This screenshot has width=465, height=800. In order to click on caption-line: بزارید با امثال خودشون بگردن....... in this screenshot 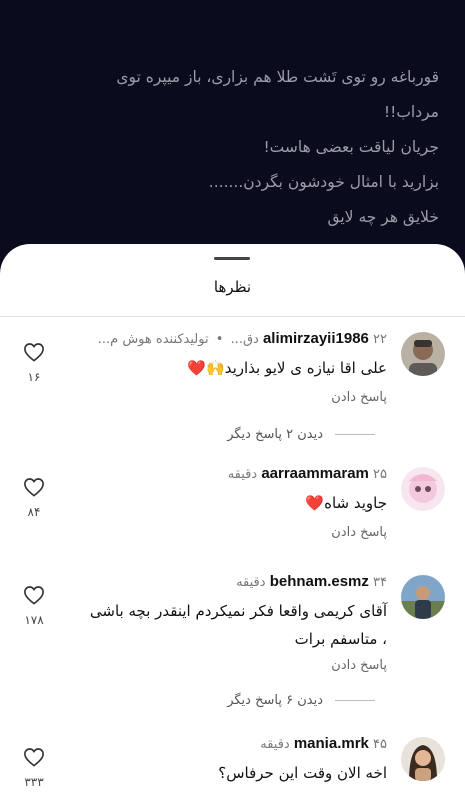, I will do `click(323, 182)`.